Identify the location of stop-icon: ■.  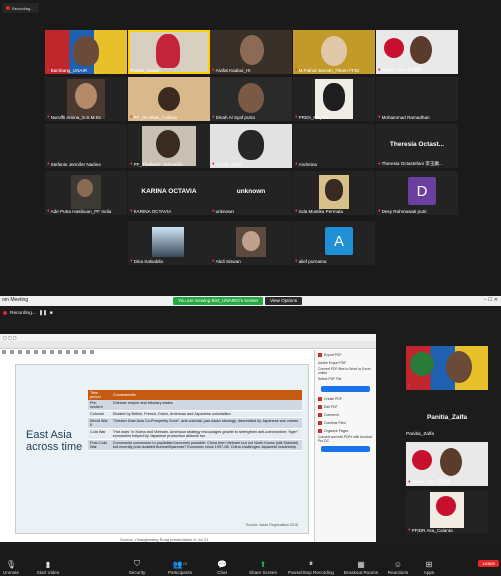
(51, 313).